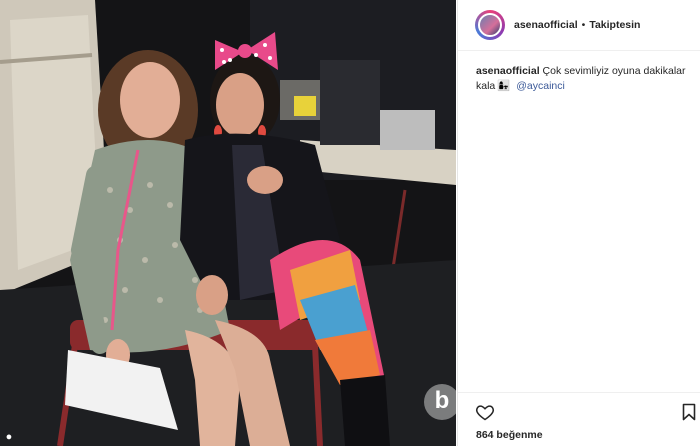  What do you see at coordinates (546, 25) in the screenshot?
I see `header-username-link: asenaofficial` at bounding box center [546, 25].